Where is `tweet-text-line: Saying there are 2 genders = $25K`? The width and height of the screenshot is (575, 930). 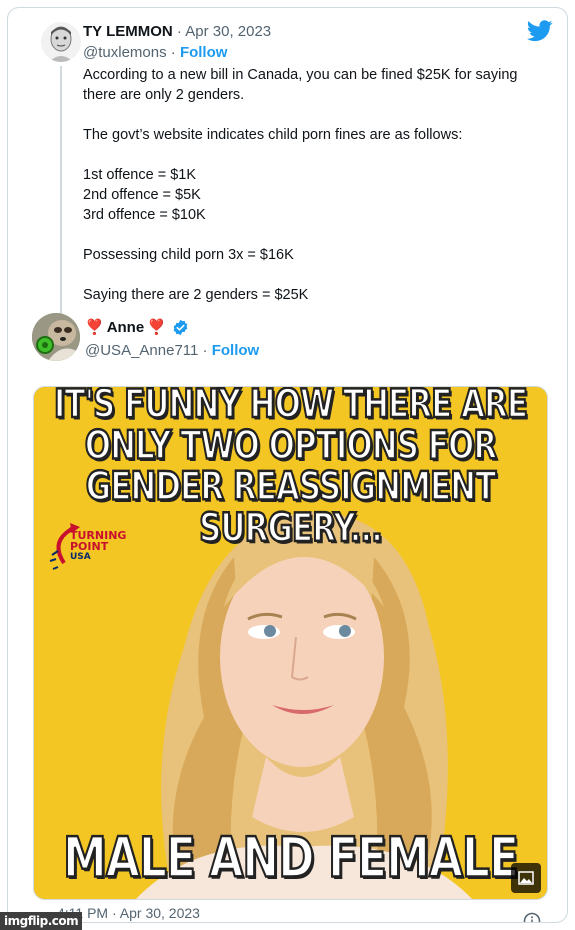
tweet-text-line: Saying there are 2 genders = $25K is located at coordinates (196, 295).